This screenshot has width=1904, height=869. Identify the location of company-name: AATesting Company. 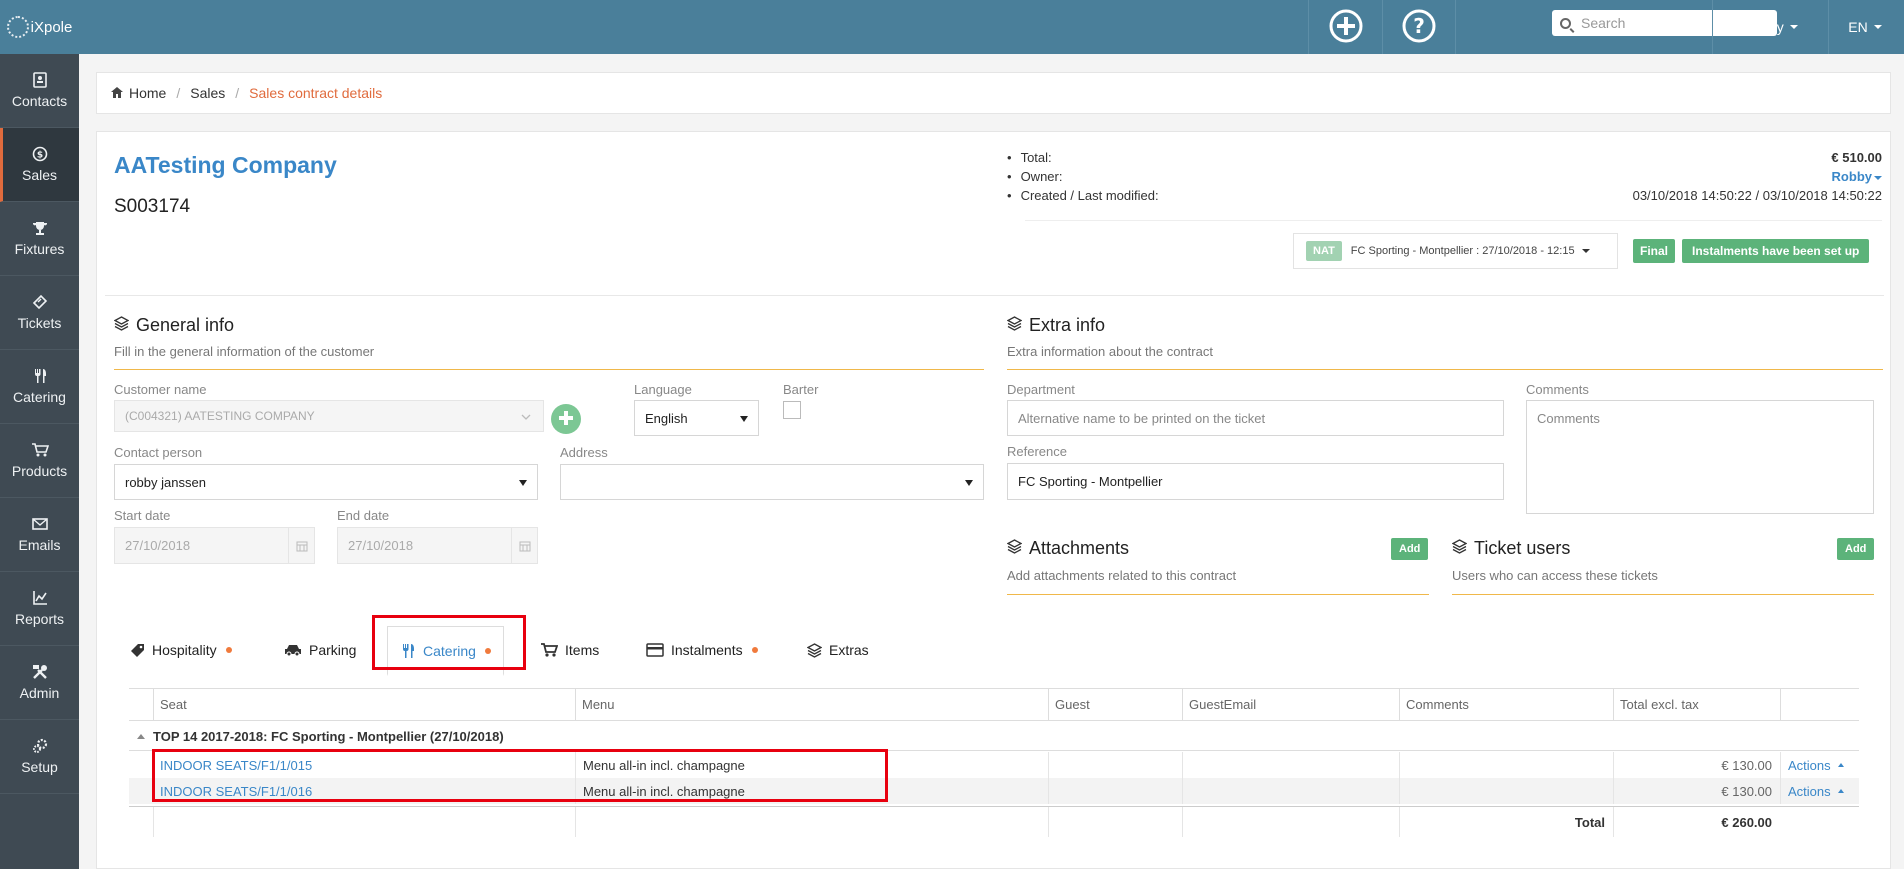
(225, 165).